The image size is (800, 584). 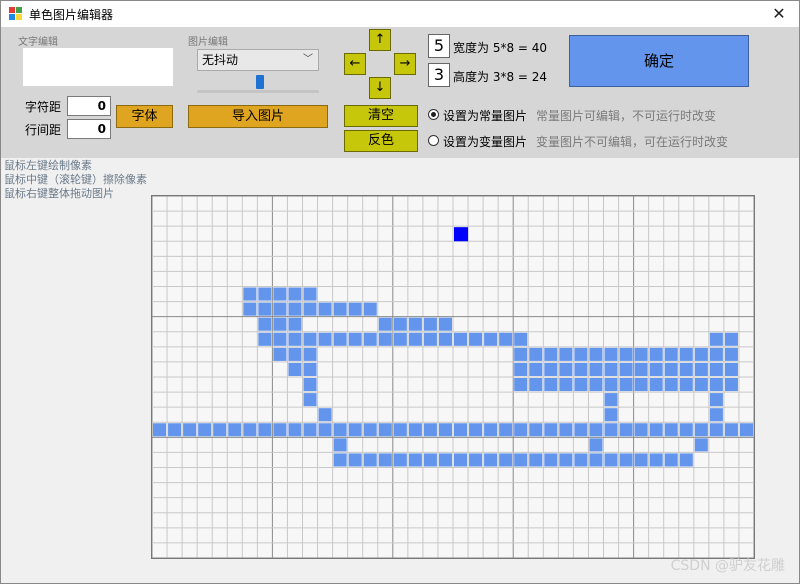 I want to click on variable-image-radio, so click(x=433, y=140).